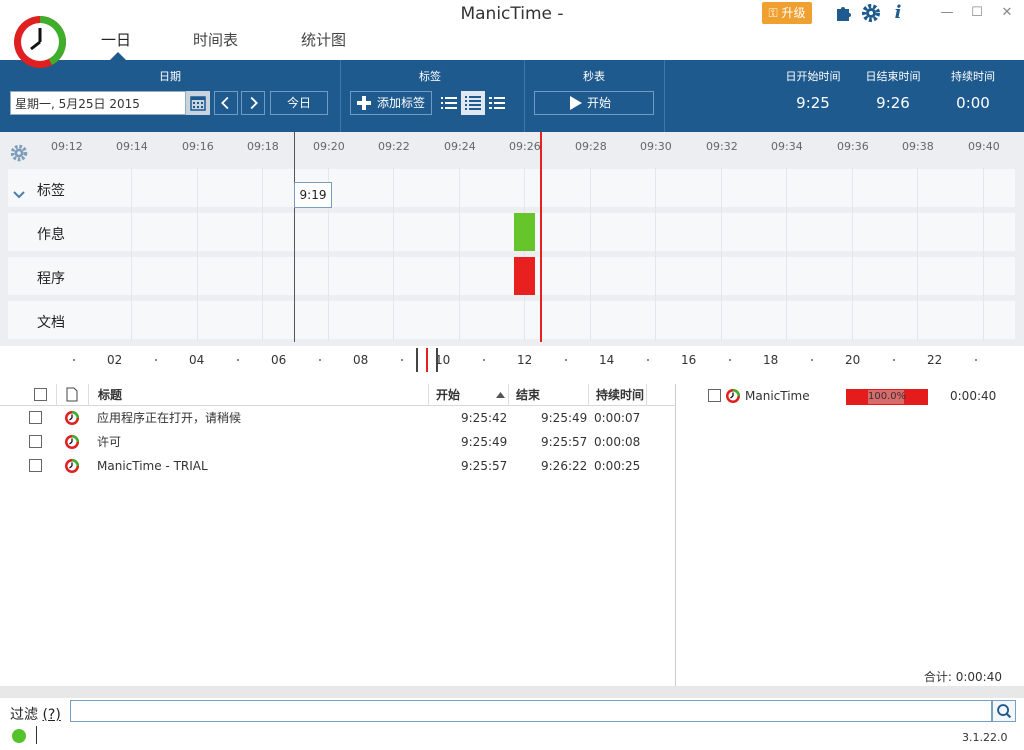 The width and height of the screenshot is (1024, 750). I want to click on lane-documents: 文档, so click(511, 320).